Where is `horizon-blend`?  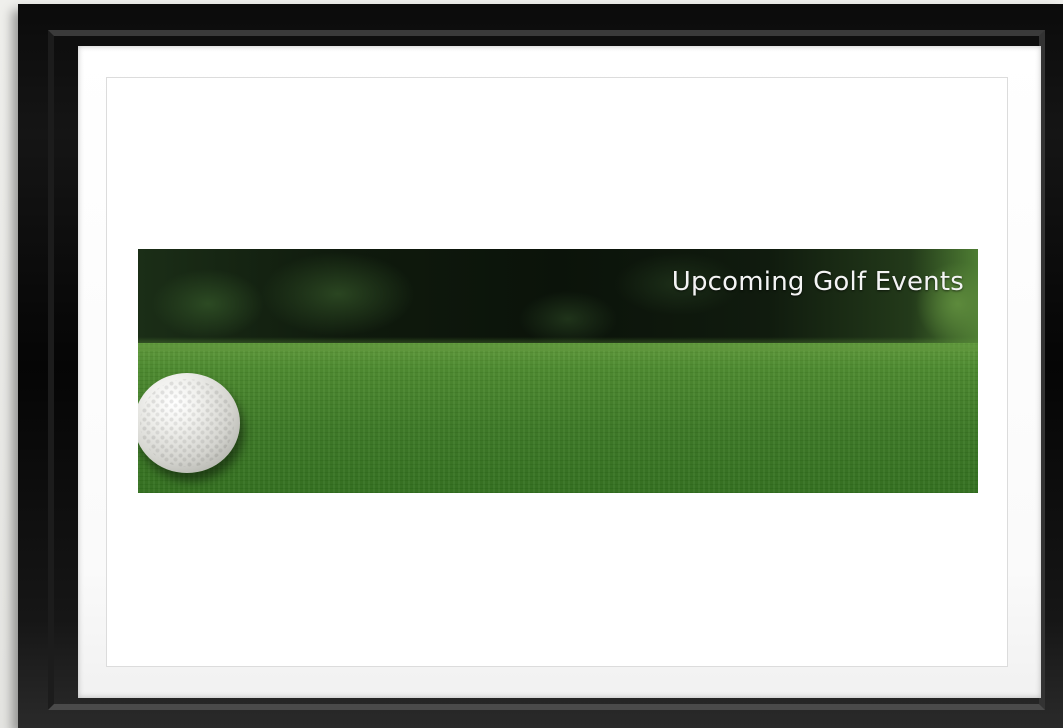 horizon-blend is located at coordinates (558, 344).